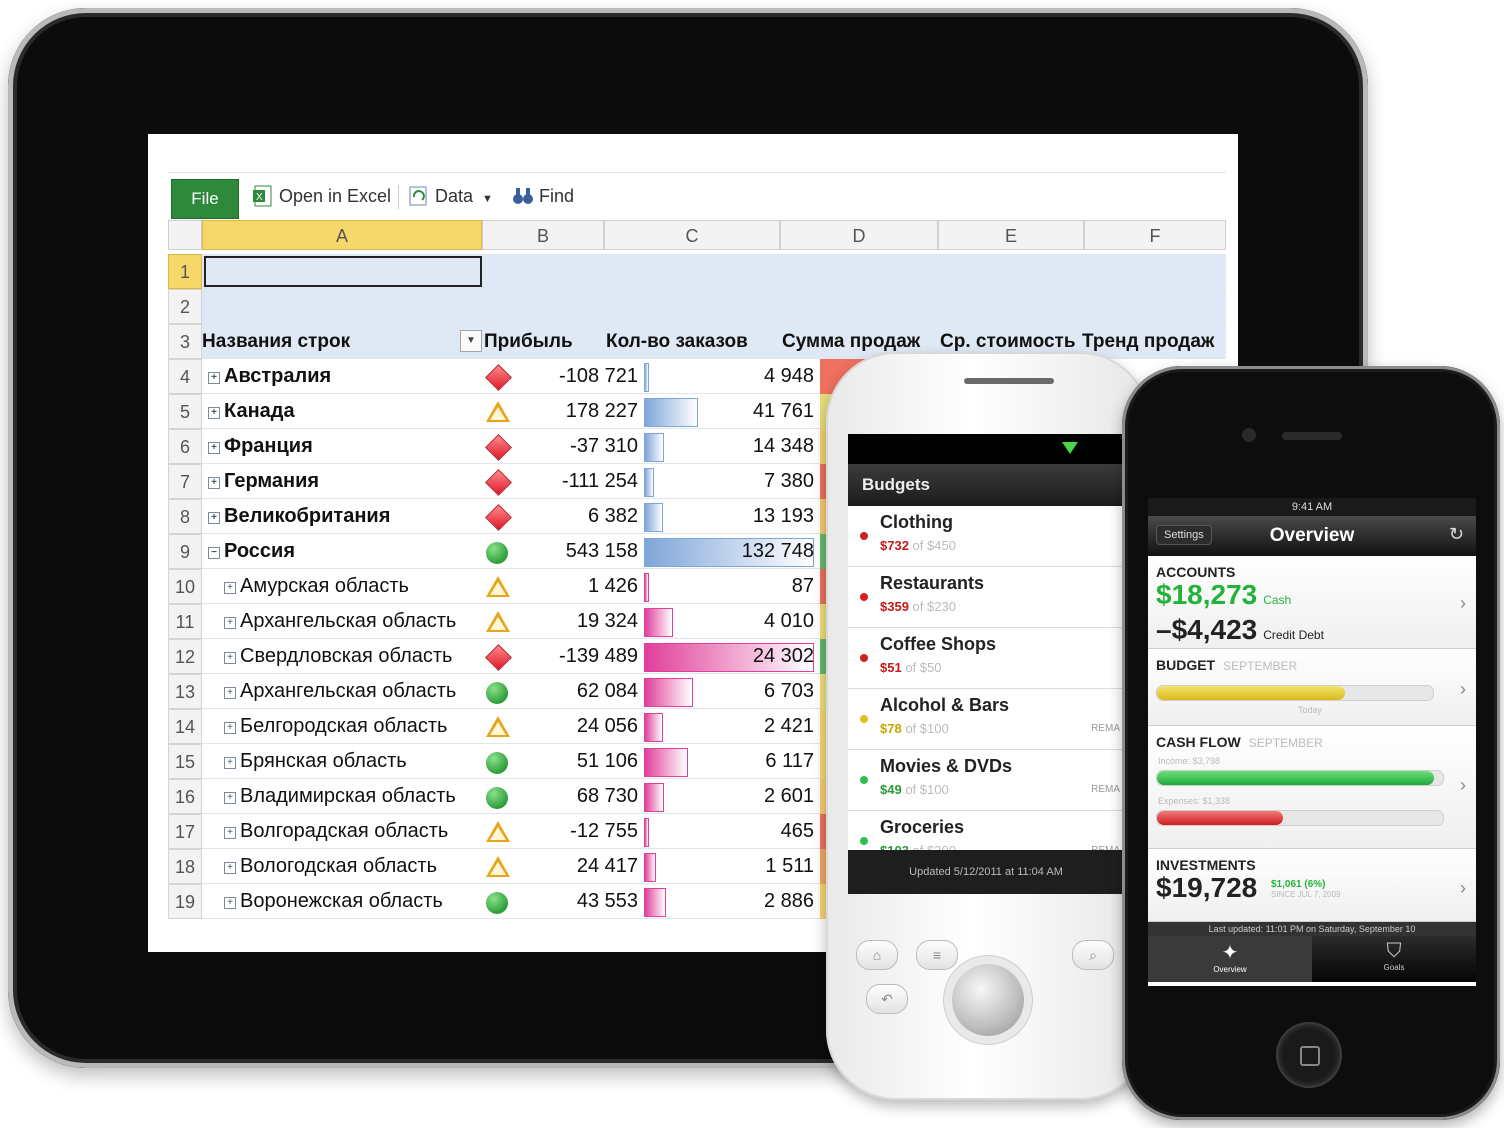 The width and height of the screenshot is (1504, 1128). I want to click on row-label: + Великобритания, so click(299, 516).